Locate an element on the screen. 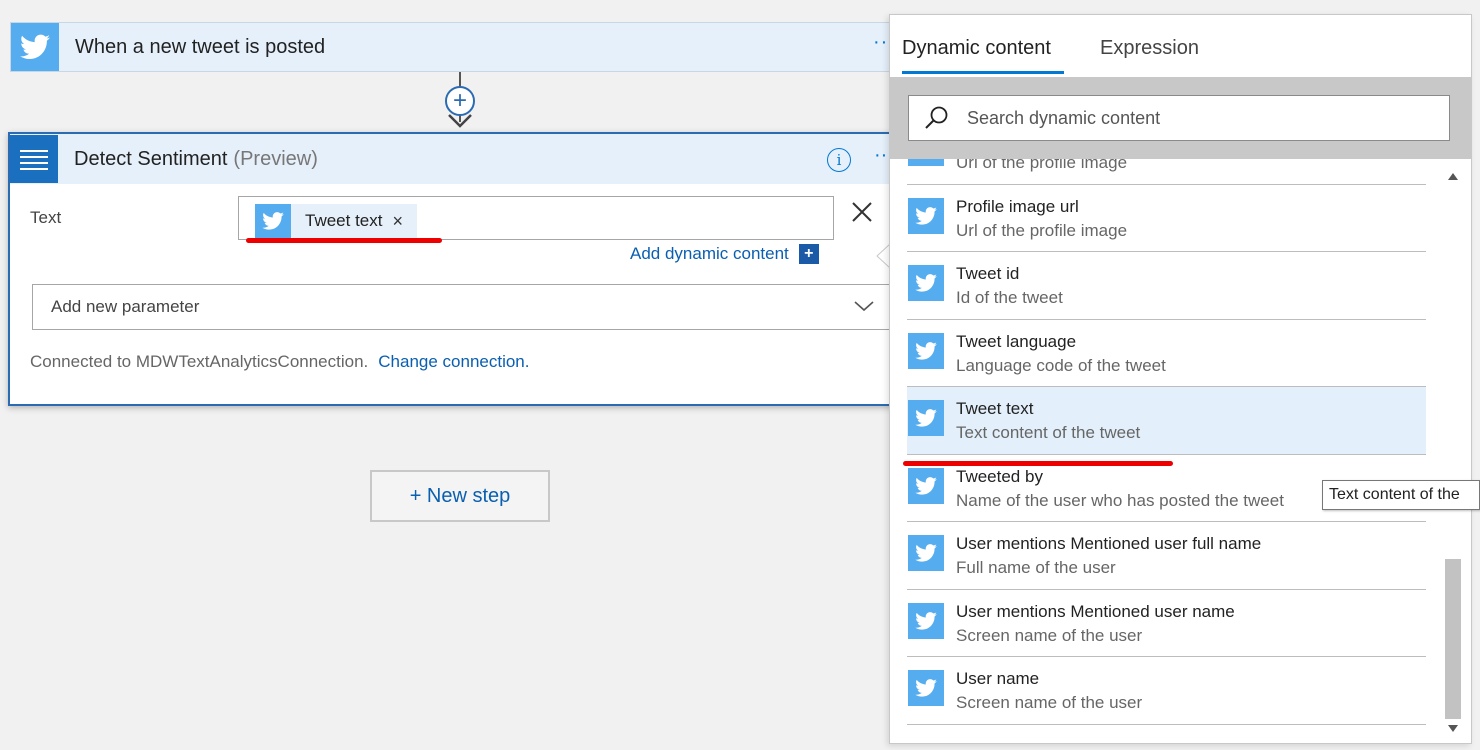  item-name: User mentions Mentioned user full name is located at coordinates (1109, 543).